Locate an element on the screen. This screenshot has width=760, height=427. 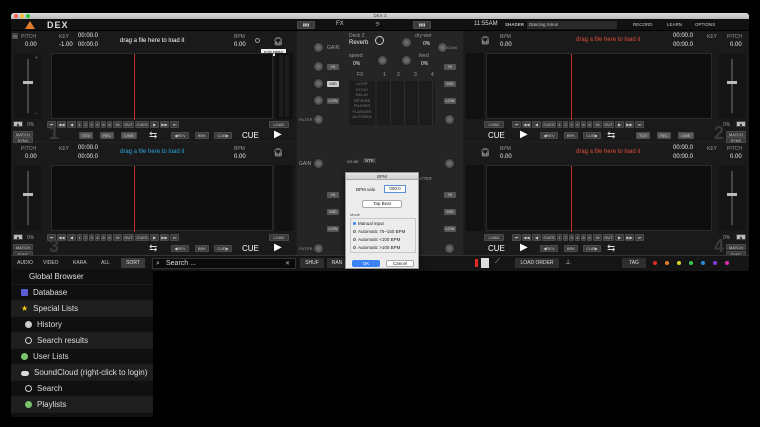
waveform-display is located at coordinates (162, 86).